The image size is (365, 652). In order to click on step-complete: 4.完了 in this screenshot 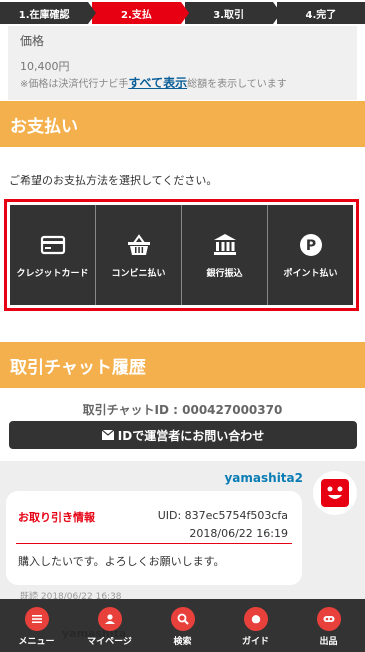, I will do `click(320, 13)`.